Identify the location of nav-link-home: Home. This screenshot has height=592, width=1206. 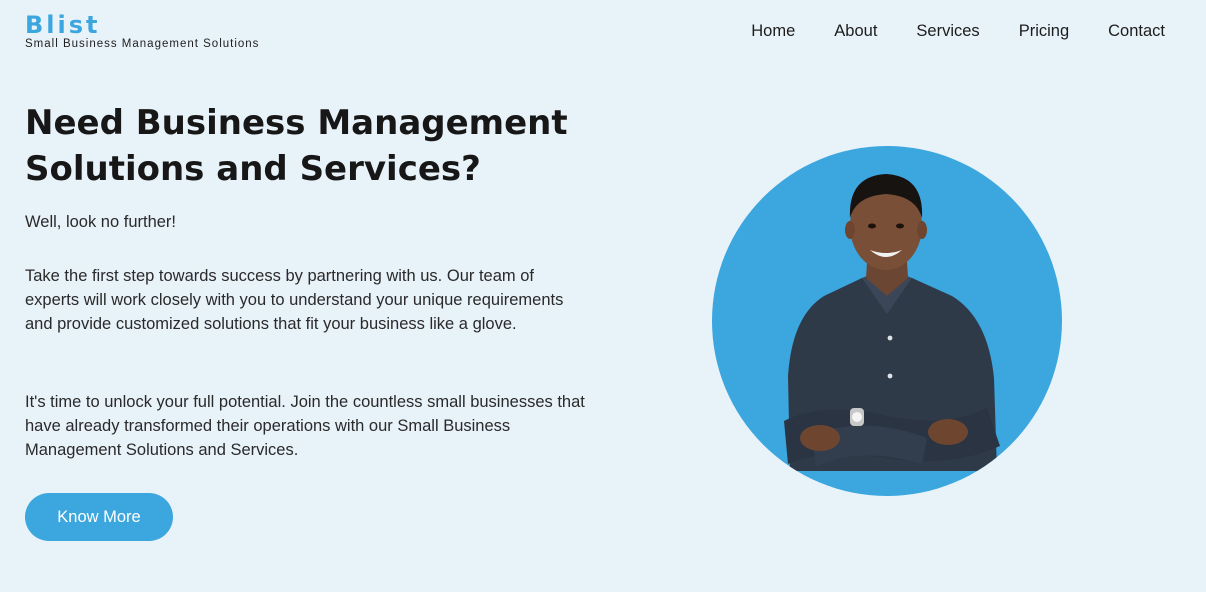
(773, 31).